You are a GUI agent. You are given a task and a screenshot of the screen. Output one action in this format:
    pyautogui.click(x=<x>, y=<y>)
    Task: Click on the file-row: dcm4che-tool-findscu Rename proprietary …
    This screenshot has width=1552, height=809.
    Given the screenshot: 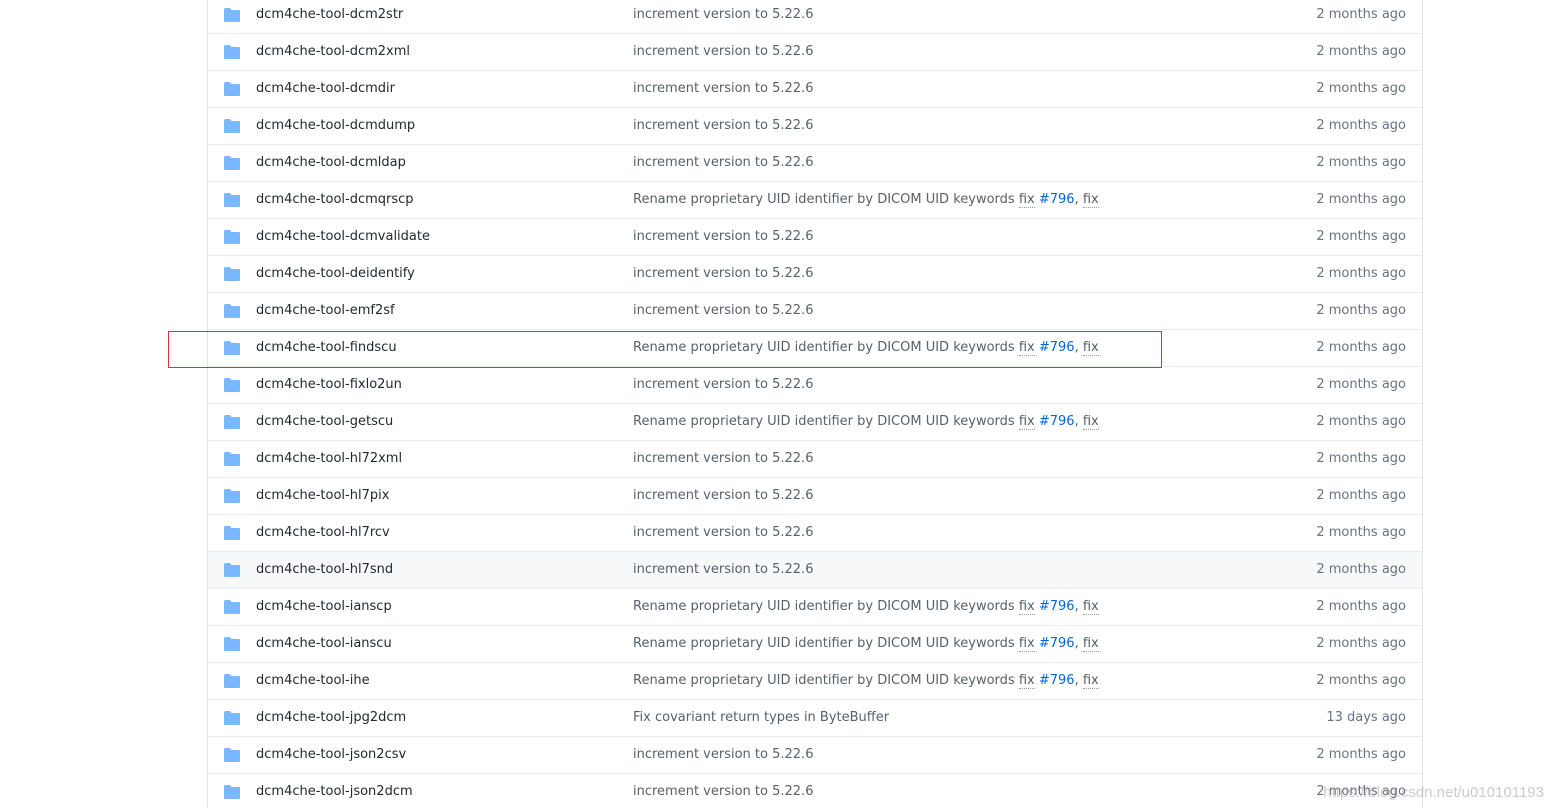 What is the action you would take?
    pyautogui.click(x=815, y=347)
    